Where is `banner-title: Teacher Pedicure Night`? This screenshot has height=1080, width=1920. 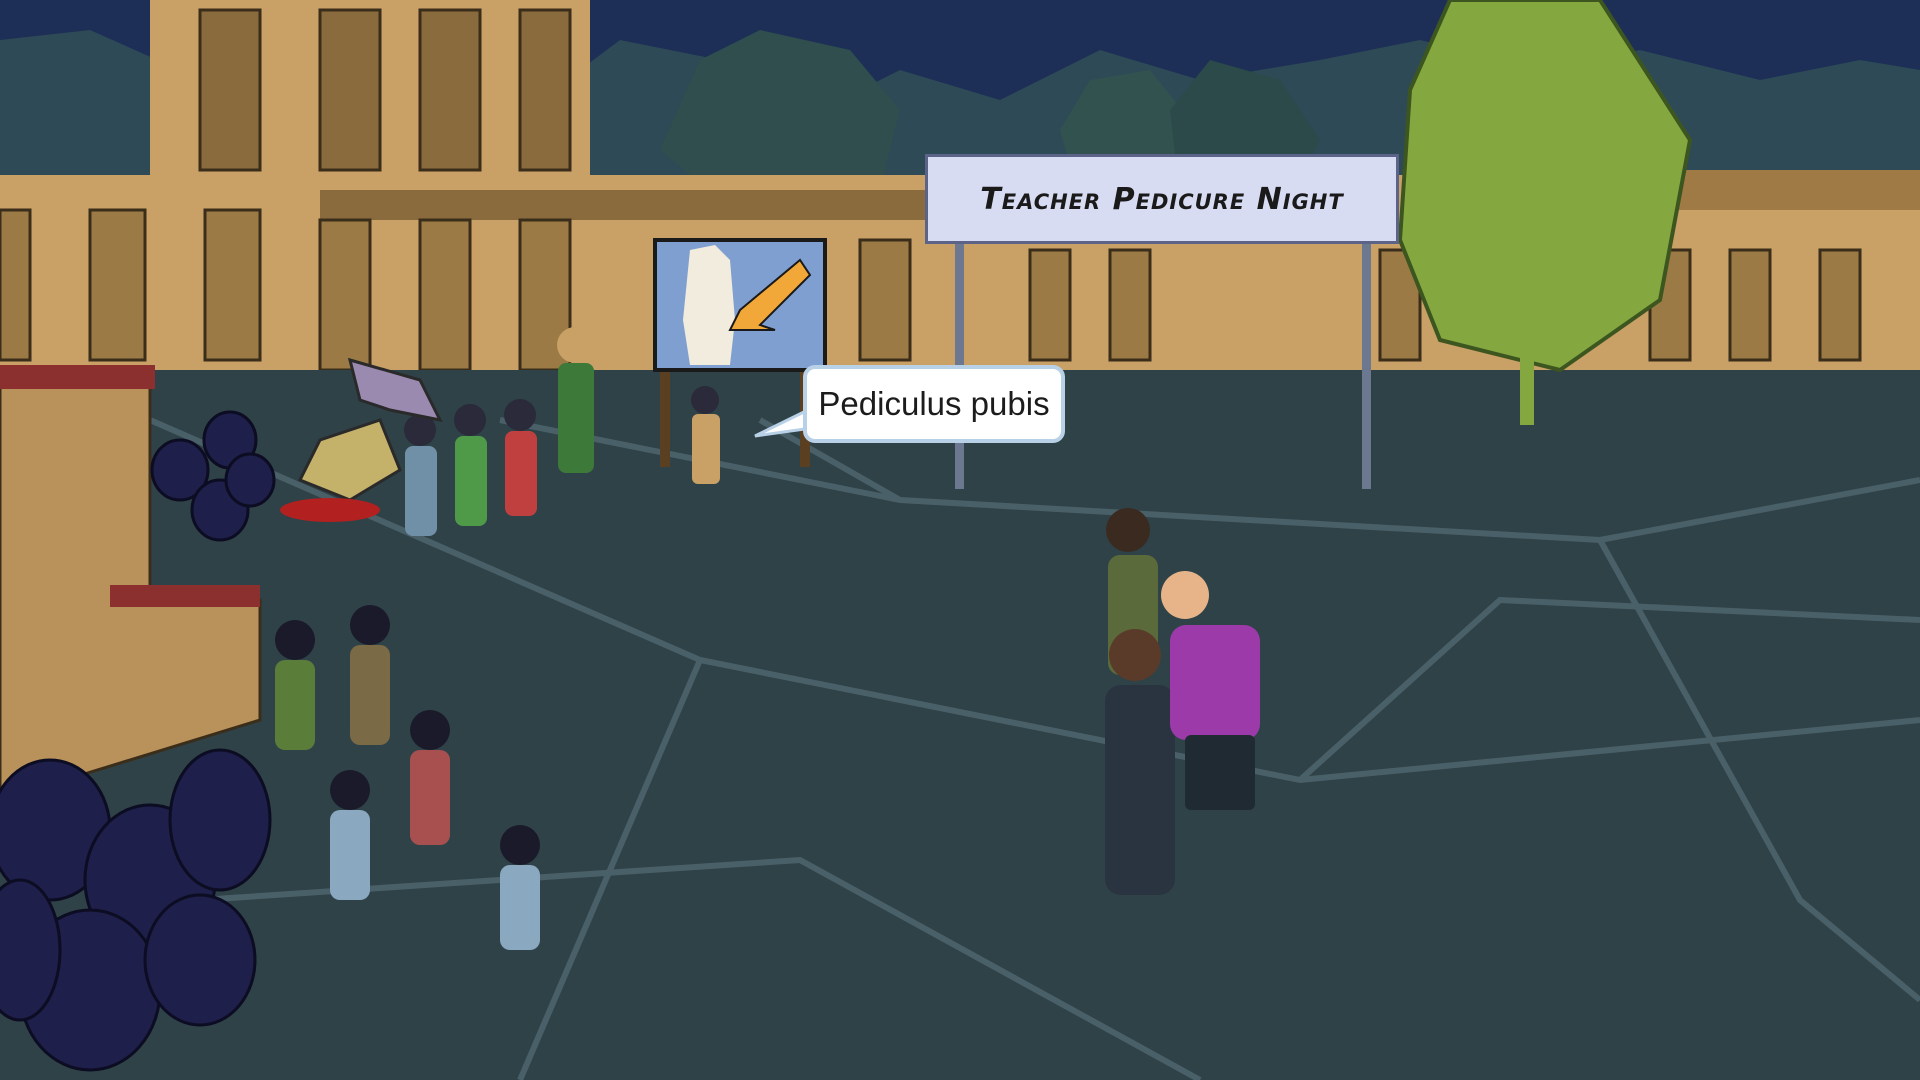 banner-title: Teacher Pedicure Night is located at coordinates (1162, 199).